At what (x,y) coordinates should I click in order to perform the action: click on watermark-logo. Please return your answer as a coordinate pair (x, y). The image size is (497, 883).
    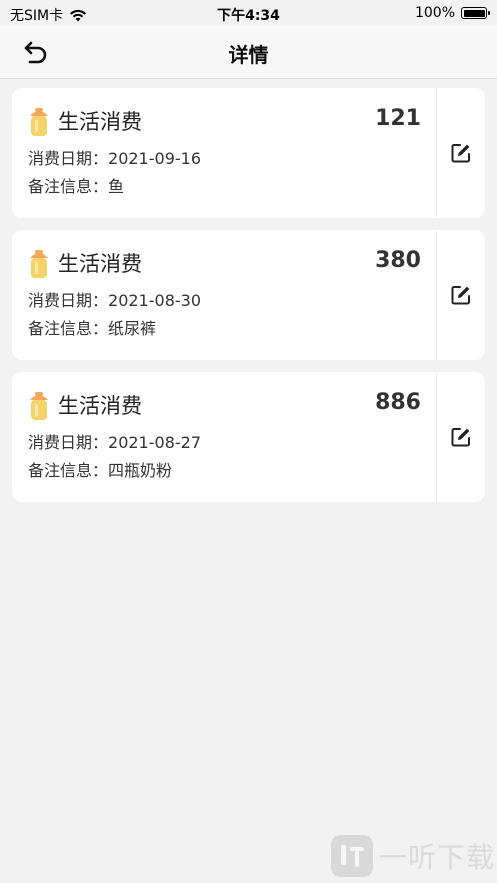
    Looking at the image, I should click on (351, 856).